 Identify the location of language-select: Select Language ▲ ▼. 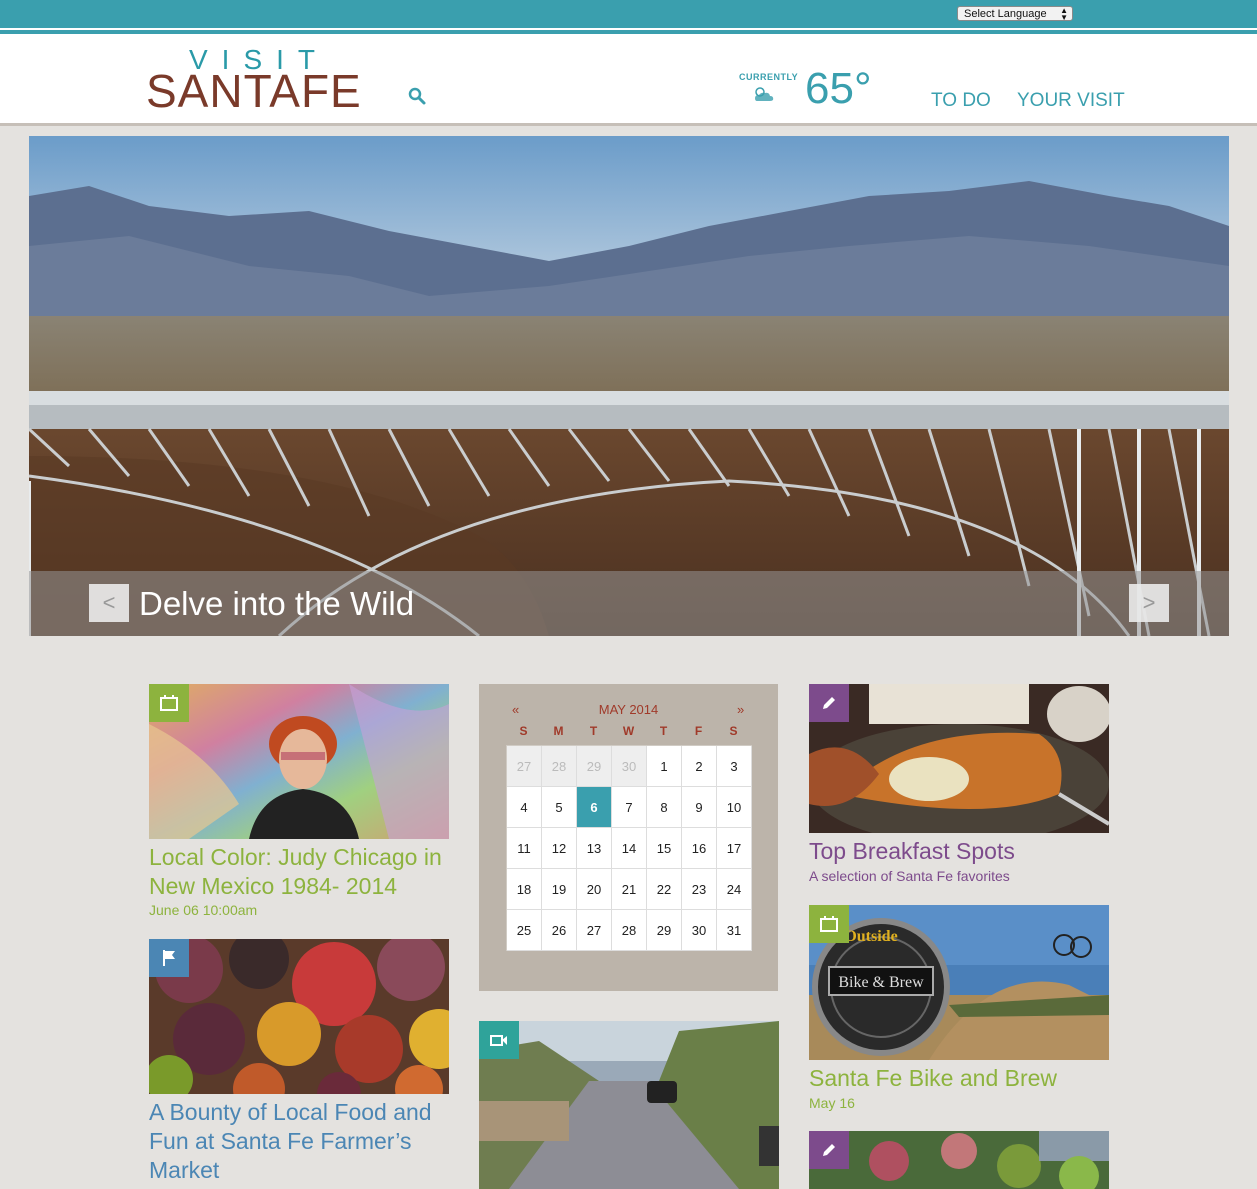
(1015, 14).